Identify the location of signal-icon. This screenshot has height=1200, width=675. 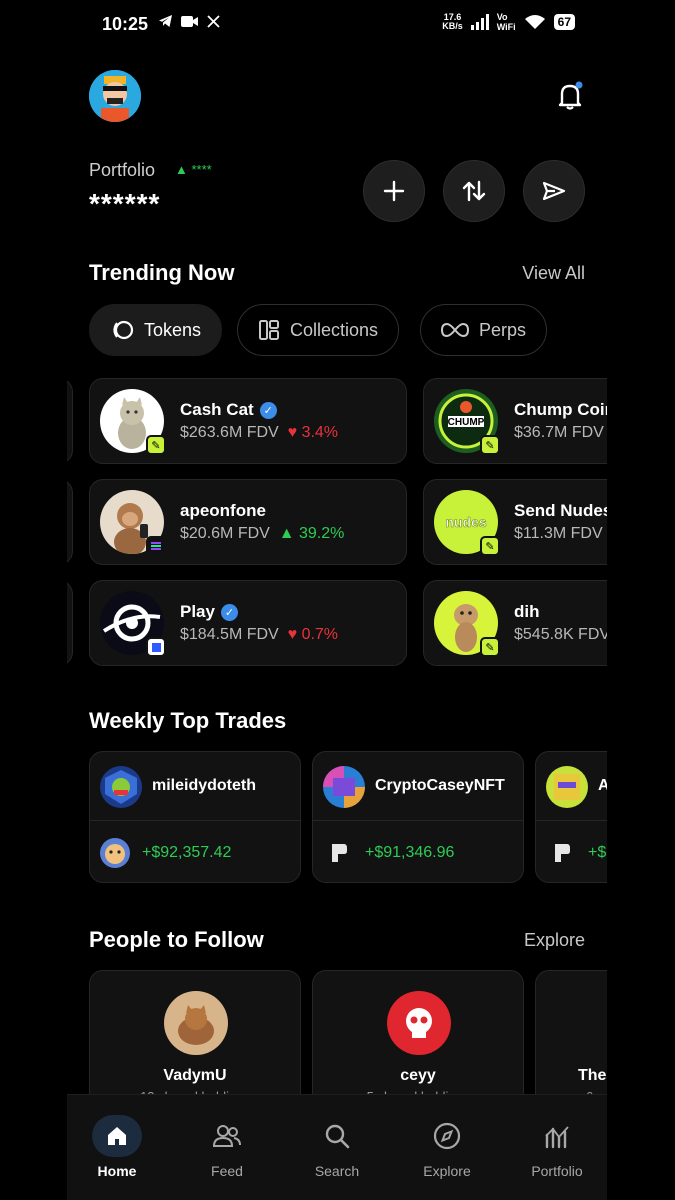
(479, 22).